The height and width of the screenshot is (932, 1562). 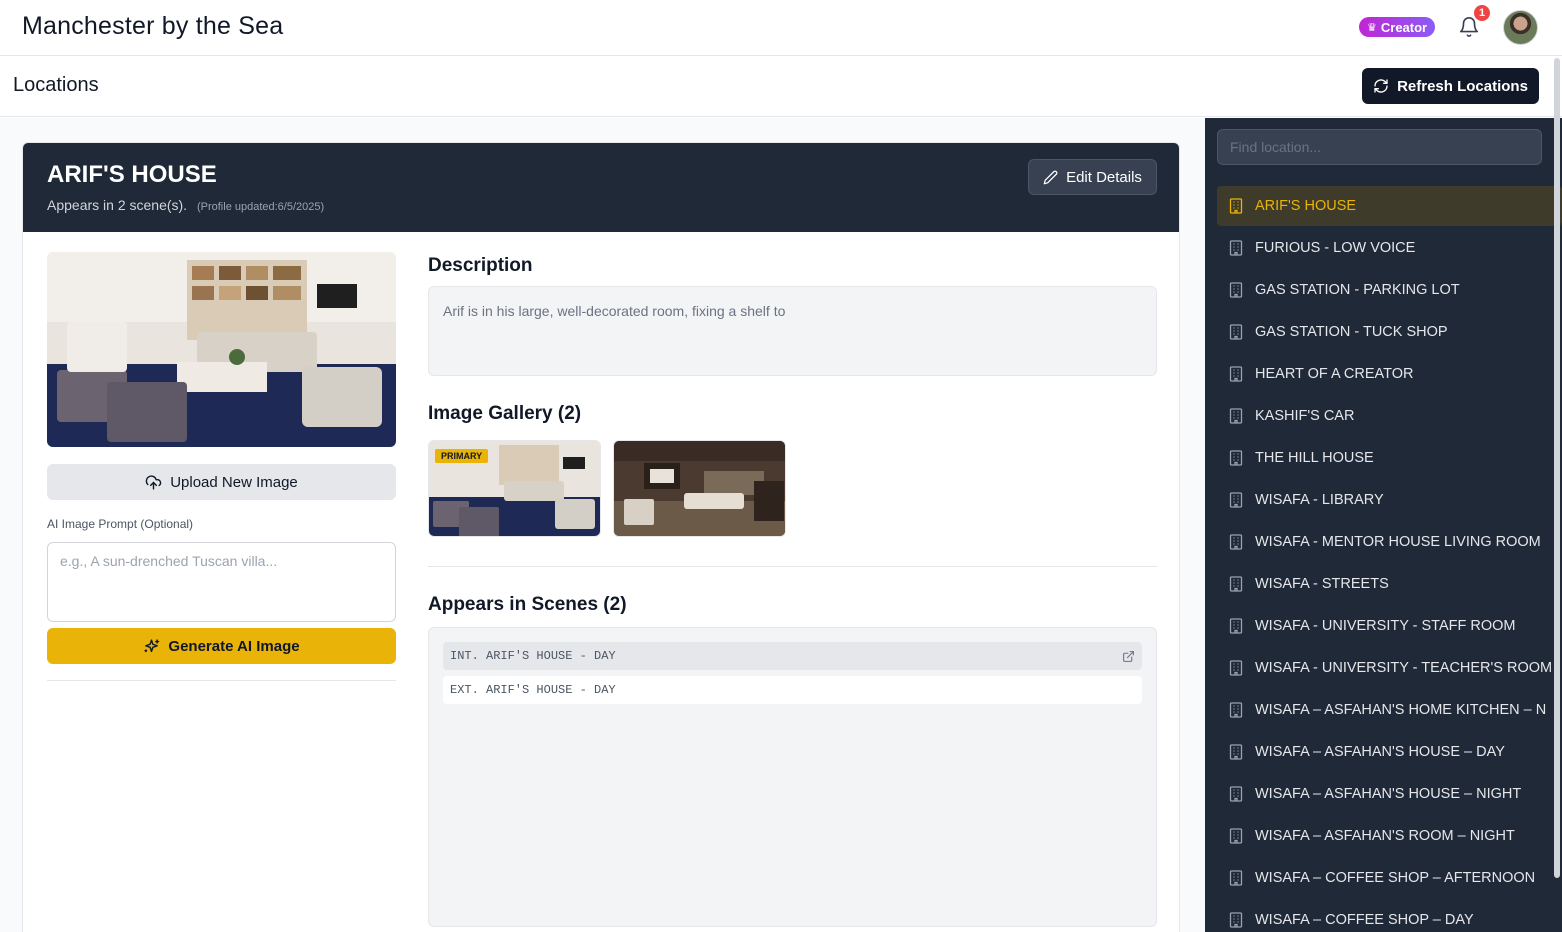 What do you see at coordinates (1381, 86) in the screenshot?
I see `refresh-icon` at bounding box center [1381, 86].